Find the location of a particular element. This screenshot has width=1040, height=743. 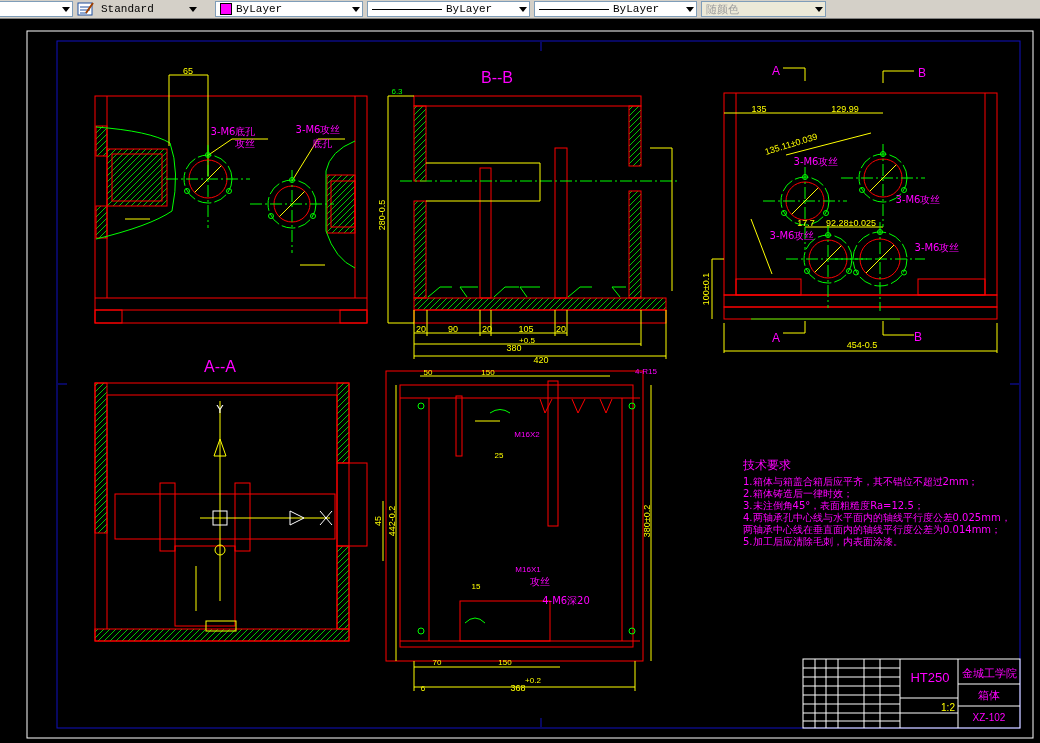

dropdown is located at coordinates (36, 9).